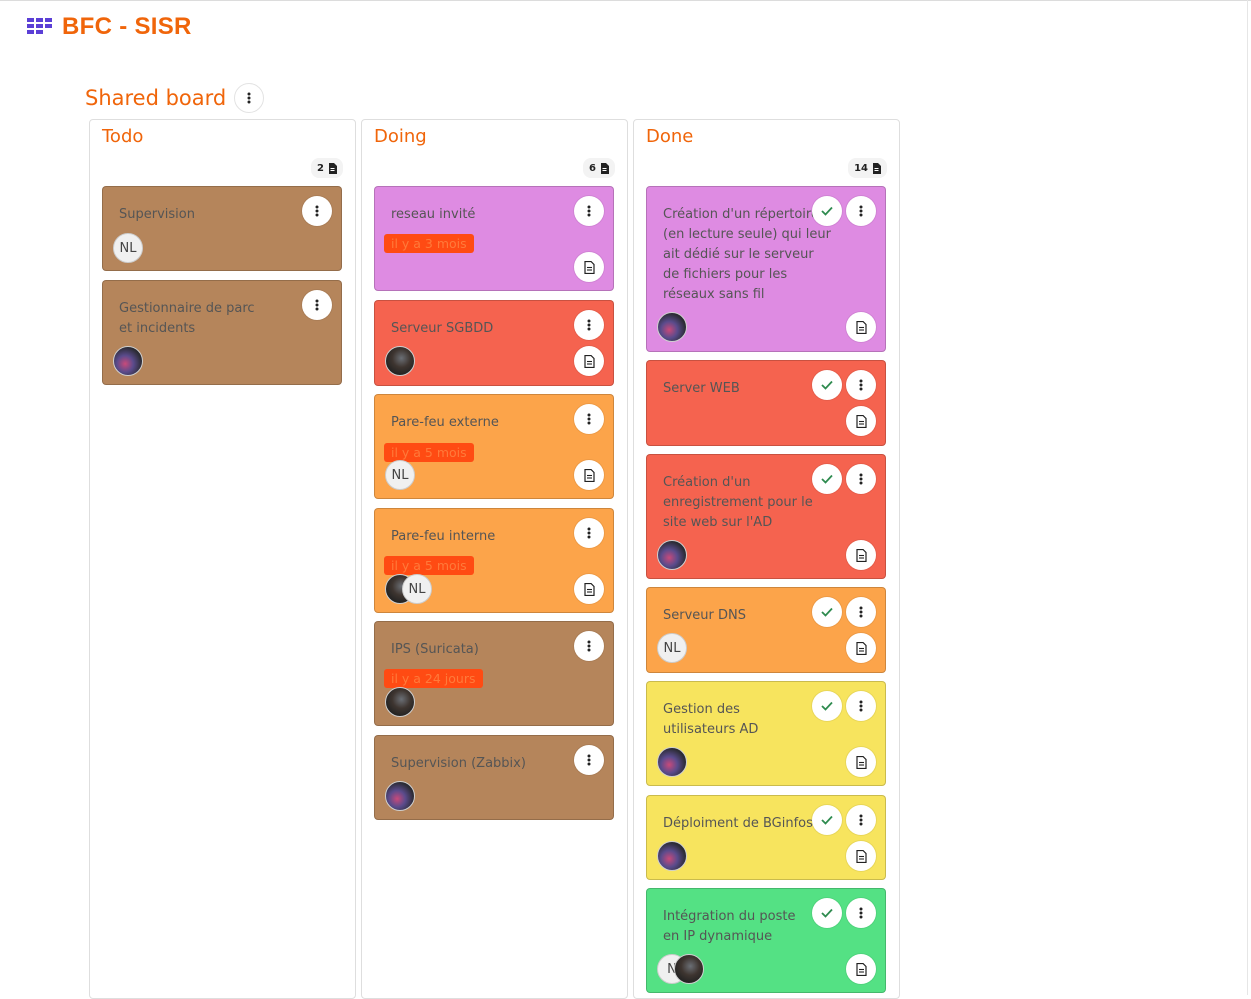 This screenshot has height=999, width=1251. What do you see at coordinates (729, 926) in the screenshot?
I see `card-title: Intégration du poste en IP dynamique` at bounding box center [729, 926].